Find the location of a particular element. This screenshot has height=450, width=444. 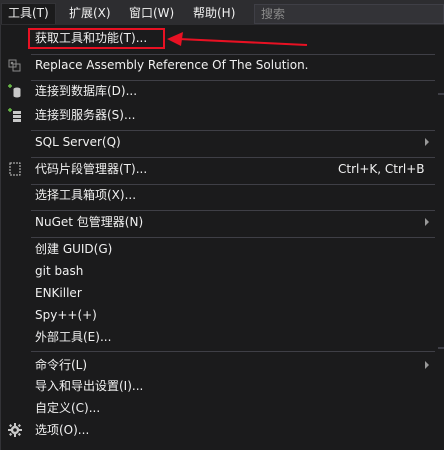

annotation-arrow-icon is located at coordinates (237, 39).